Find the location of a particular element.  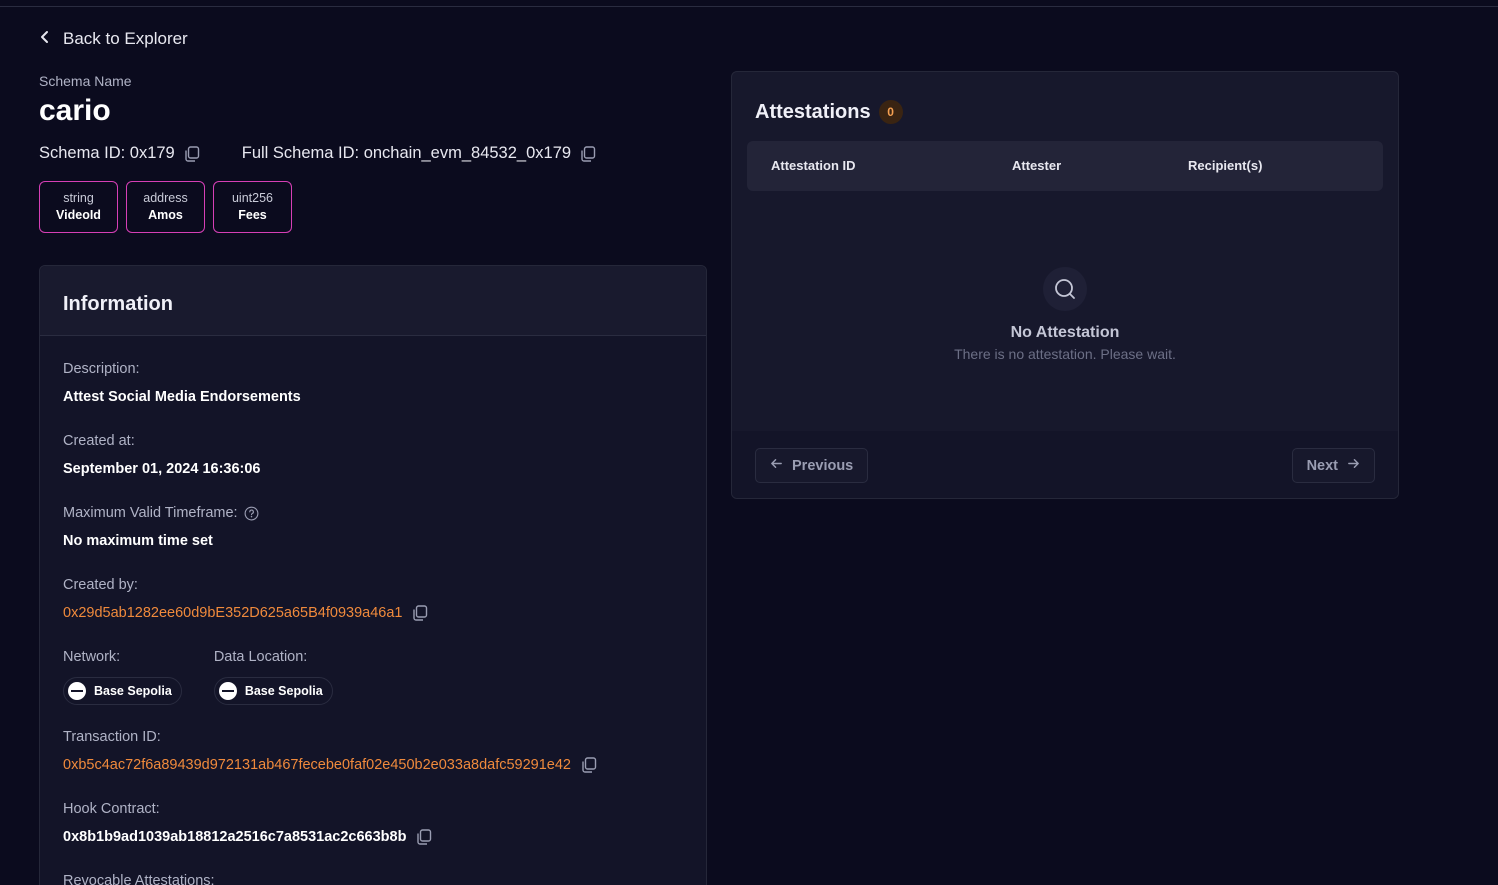

next-label: Next is located at coordinates (1322, 465).